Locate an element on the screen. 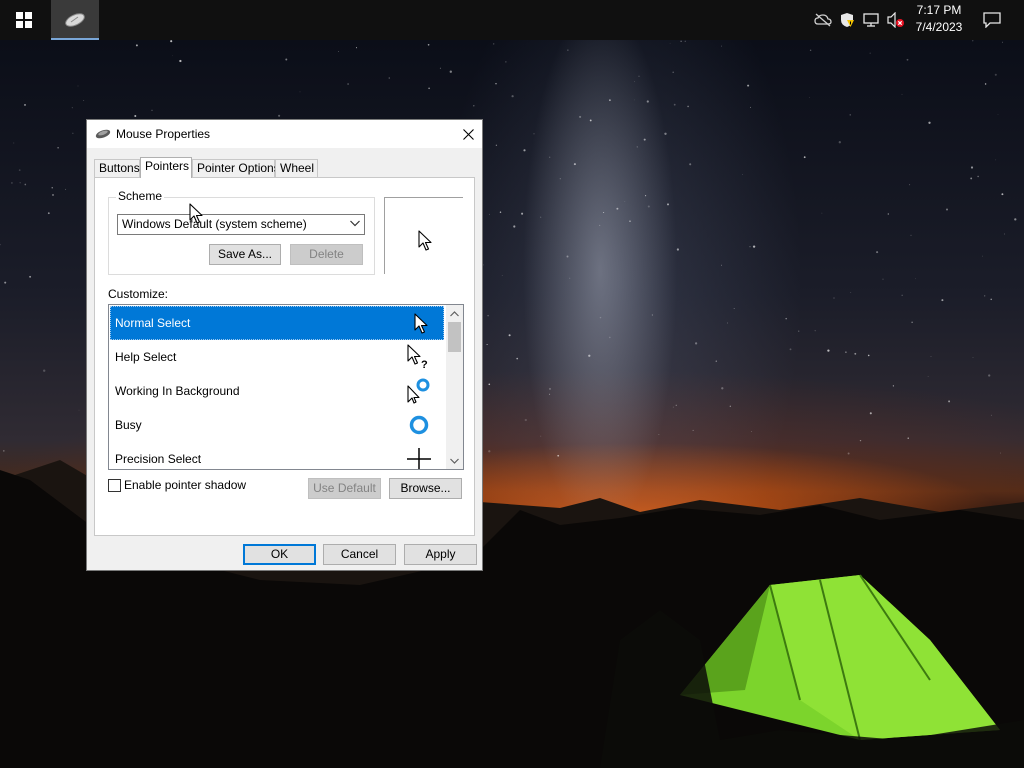  list-item-label: Normal Select is located at coordinates (153, 323).